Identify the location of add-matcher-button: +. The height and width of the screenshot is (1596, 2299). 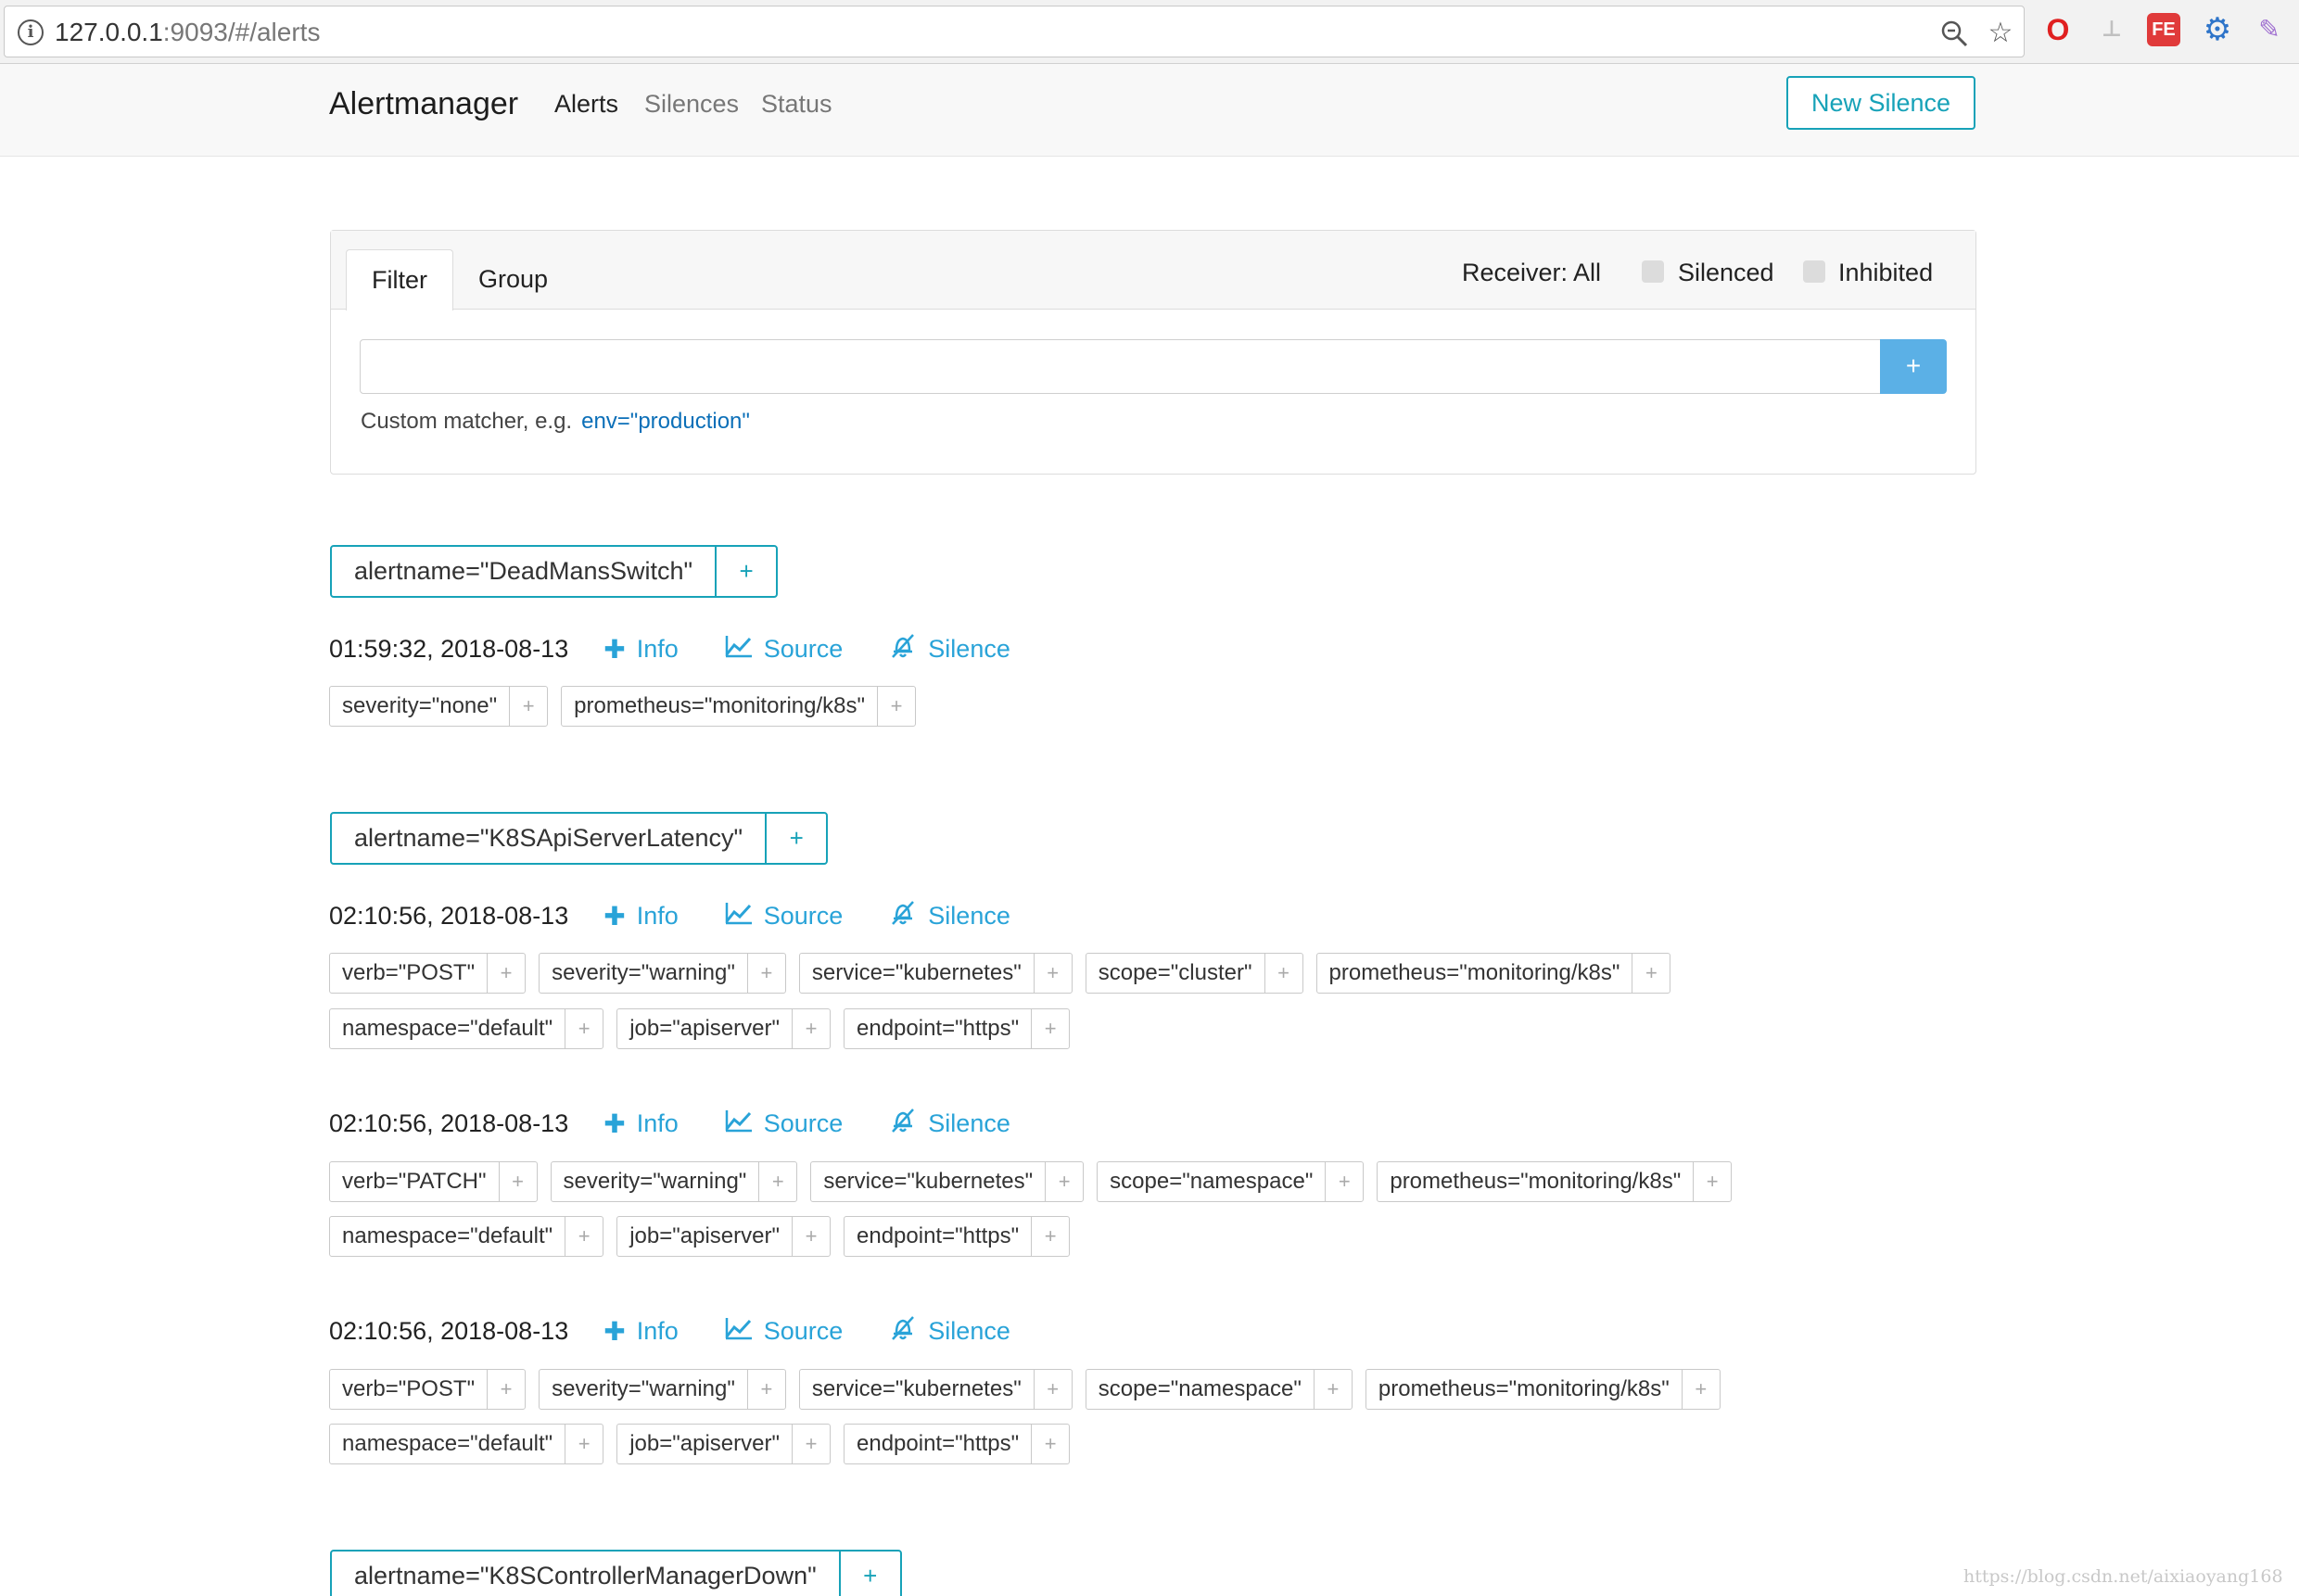
(1913, 366).